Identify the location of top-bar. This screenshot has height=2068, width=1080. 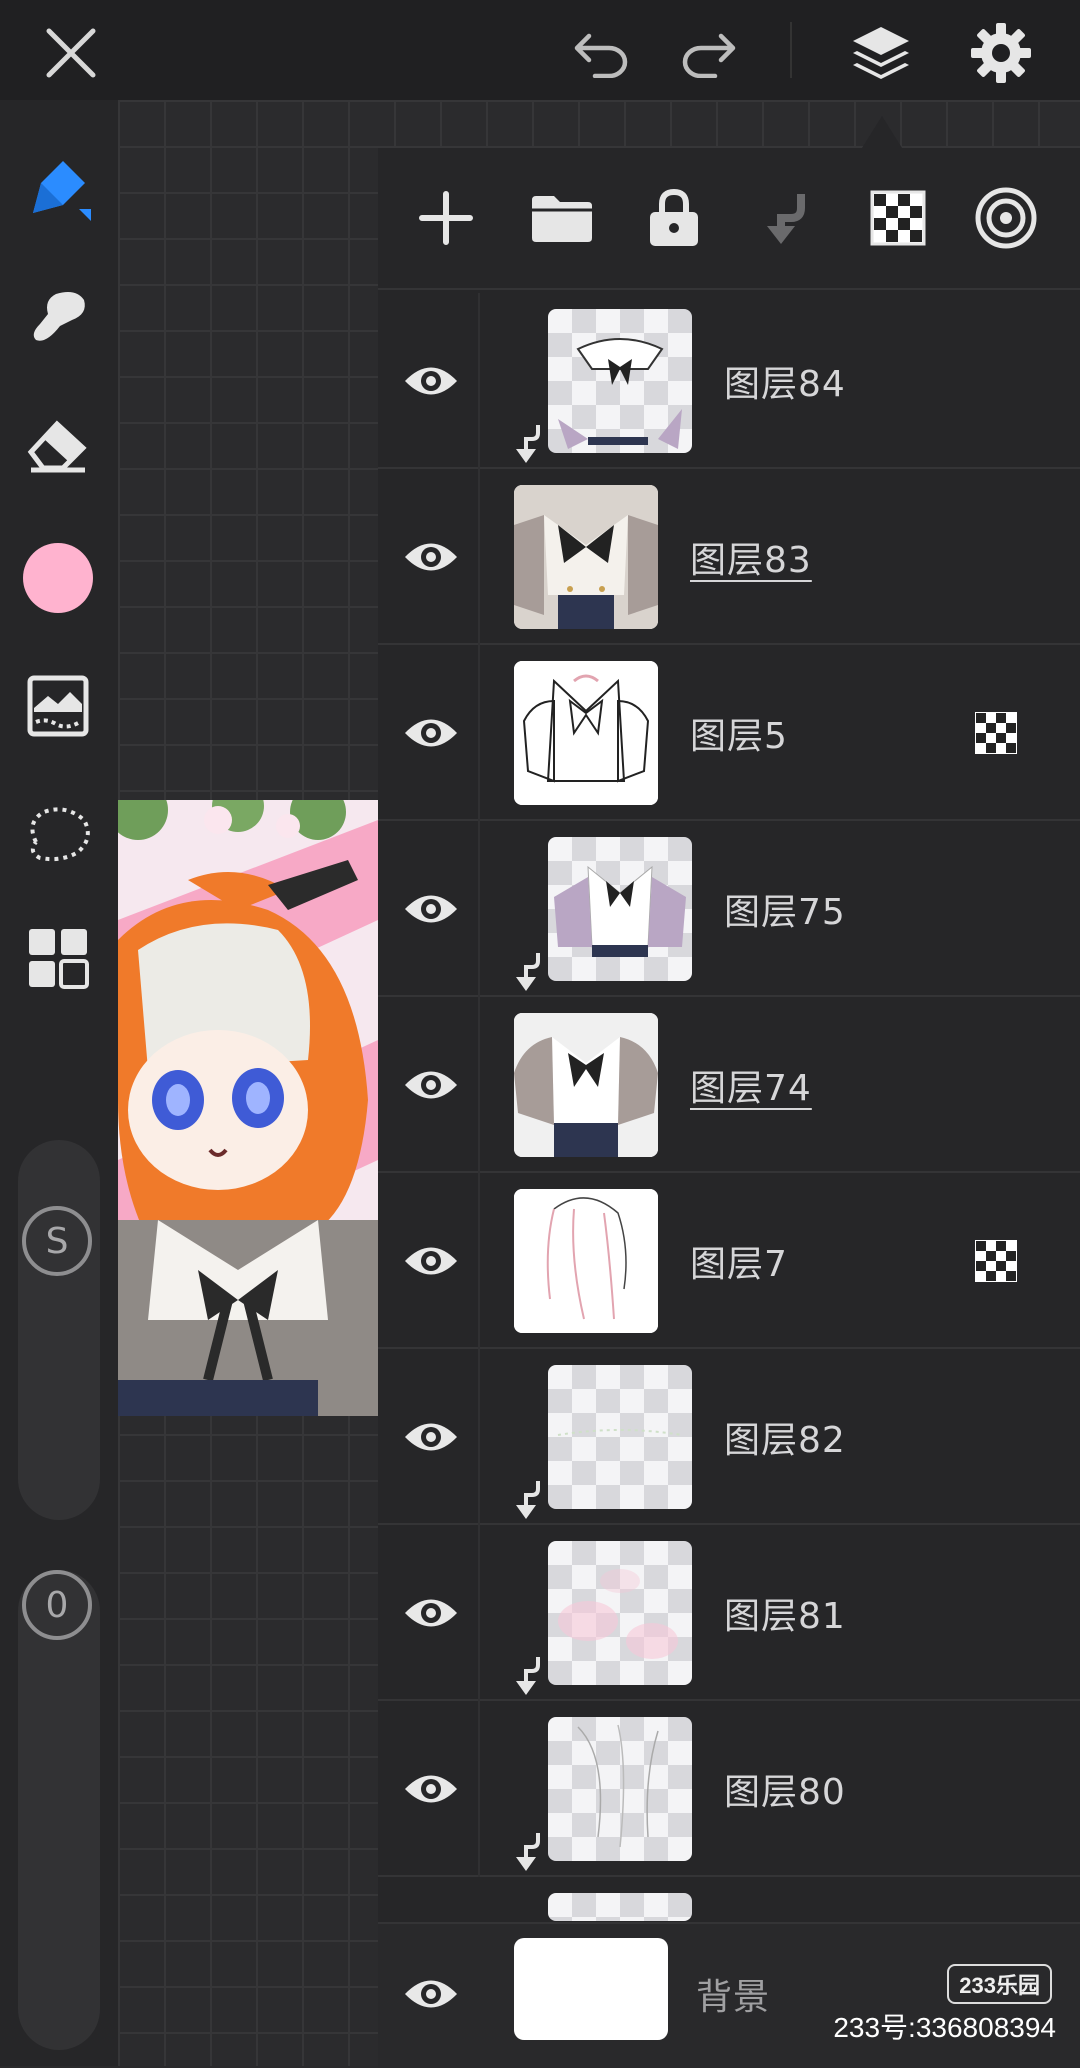
(540, 50).